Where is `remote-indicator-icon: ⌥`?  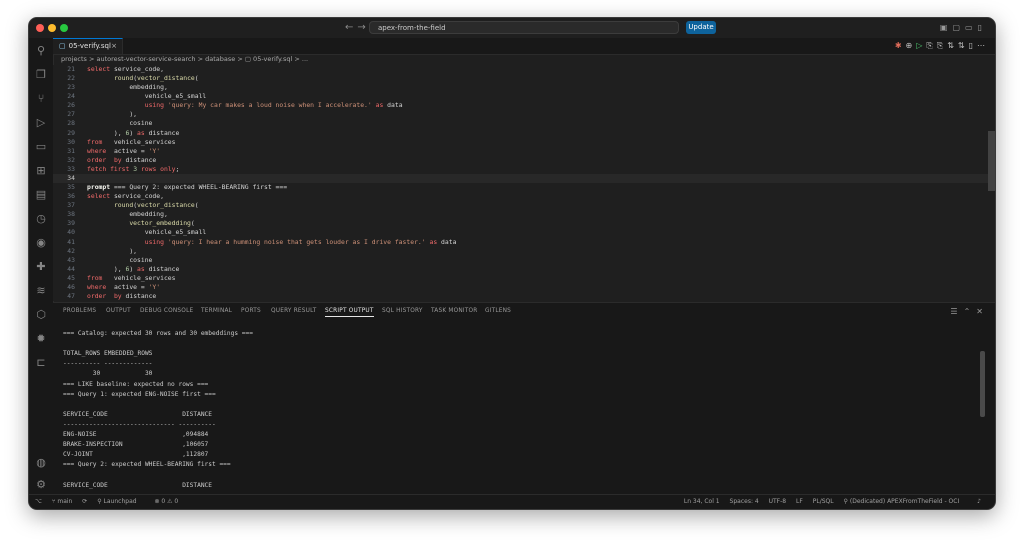 remote-indicator-icon: ⌥ is located at coordinates (38, 501).